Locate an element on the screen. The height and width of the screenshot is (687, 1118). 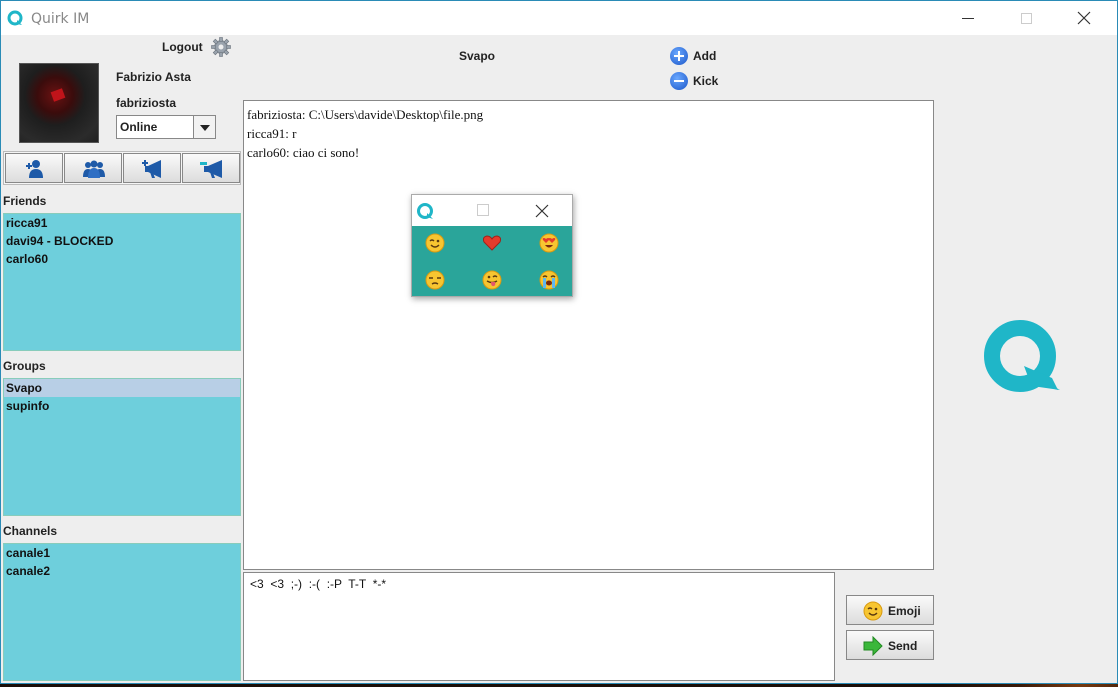
create-group-button is located at coordinates (93, 168).